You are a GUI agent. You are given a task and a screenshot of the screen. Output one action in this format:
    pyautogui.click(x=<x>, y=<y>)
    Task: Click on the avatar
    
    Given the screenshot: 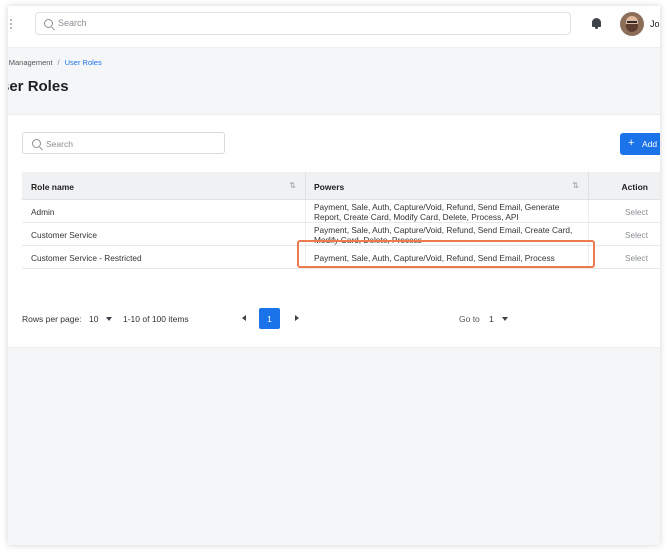 What is the action you would take?
    pyautogui.click(x=632, y=24)
    